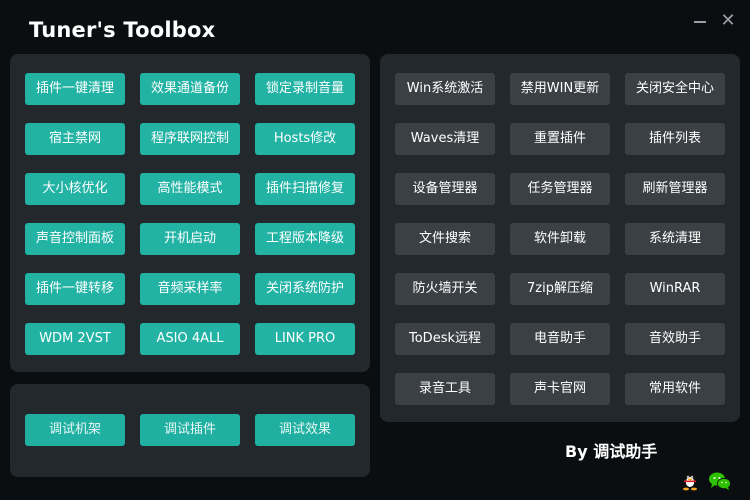 This screenshot has width=750, height=500. What do you see at coordinates (75, 289) in the screenshot?
I see `plugin-transfer-button: 插件一键转移` at bounding box center [75, 289].